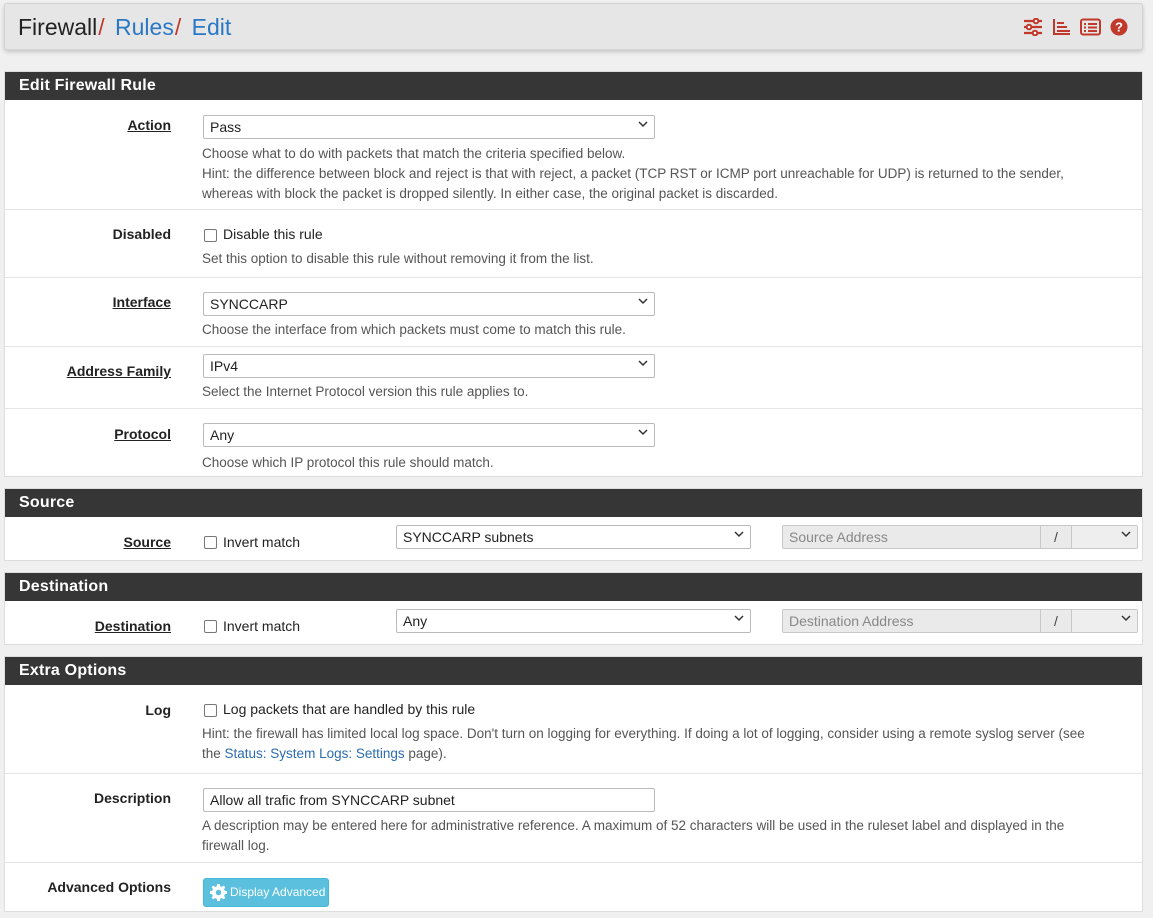 The image size is (1153, 918). Describe the element at coordinates (142, 434) in the screenshot. I see `protocol-label: Protocol` at that location.